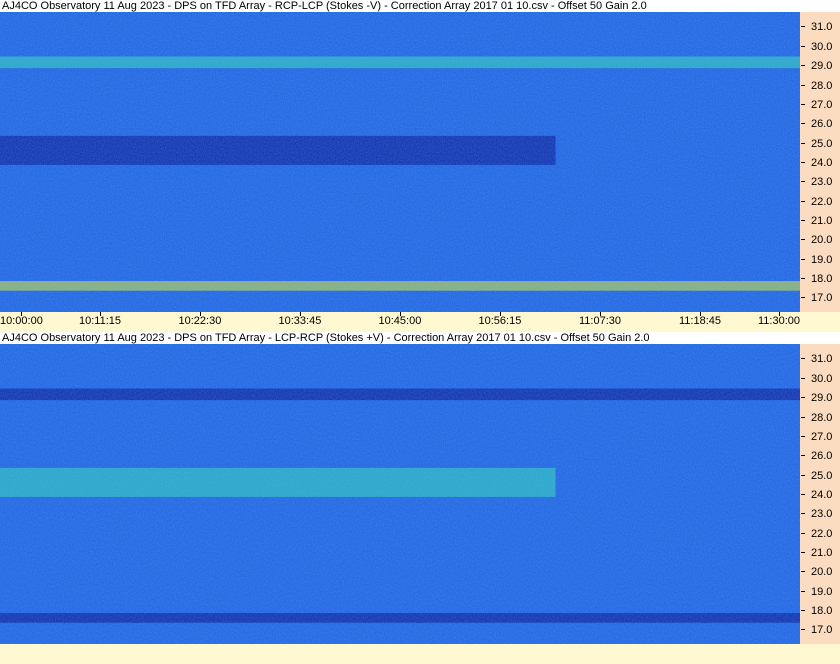 The height and width of the screenshot is (664, 840). Describe the element at coordinates (700, 319) in the screenshot. I see `x-tick-label: 11:18:45` at that location.